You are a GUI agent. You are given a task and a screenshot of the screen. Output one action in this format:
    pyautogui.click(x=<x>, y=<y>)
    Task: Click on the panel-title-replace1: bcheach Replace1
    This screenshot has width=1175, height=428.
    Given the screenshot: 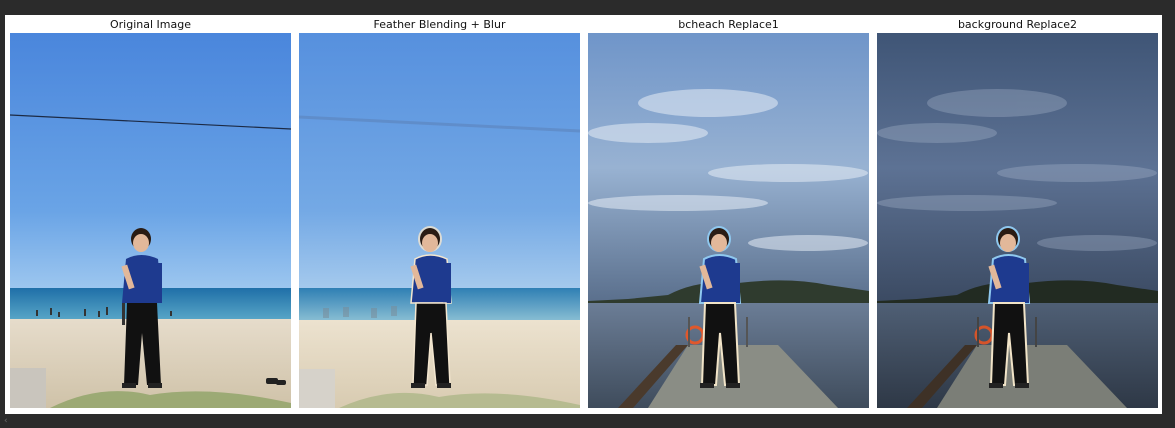 What is the action you would take?
    pyautogui.click(x=728, y=24)
    